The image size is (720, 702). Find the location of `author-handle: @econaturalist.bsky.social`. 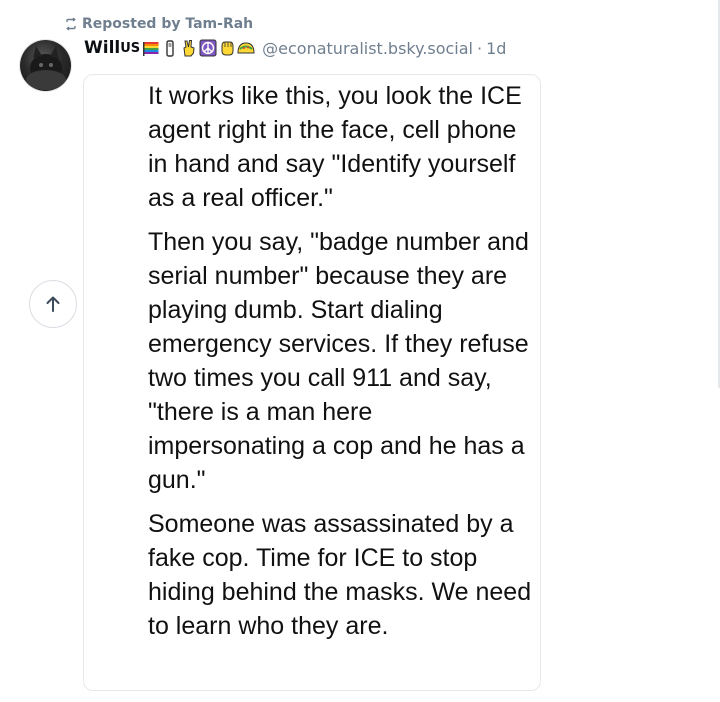

author-handle: @econaturalist.bsky.social is located at coordinates (367, 48).